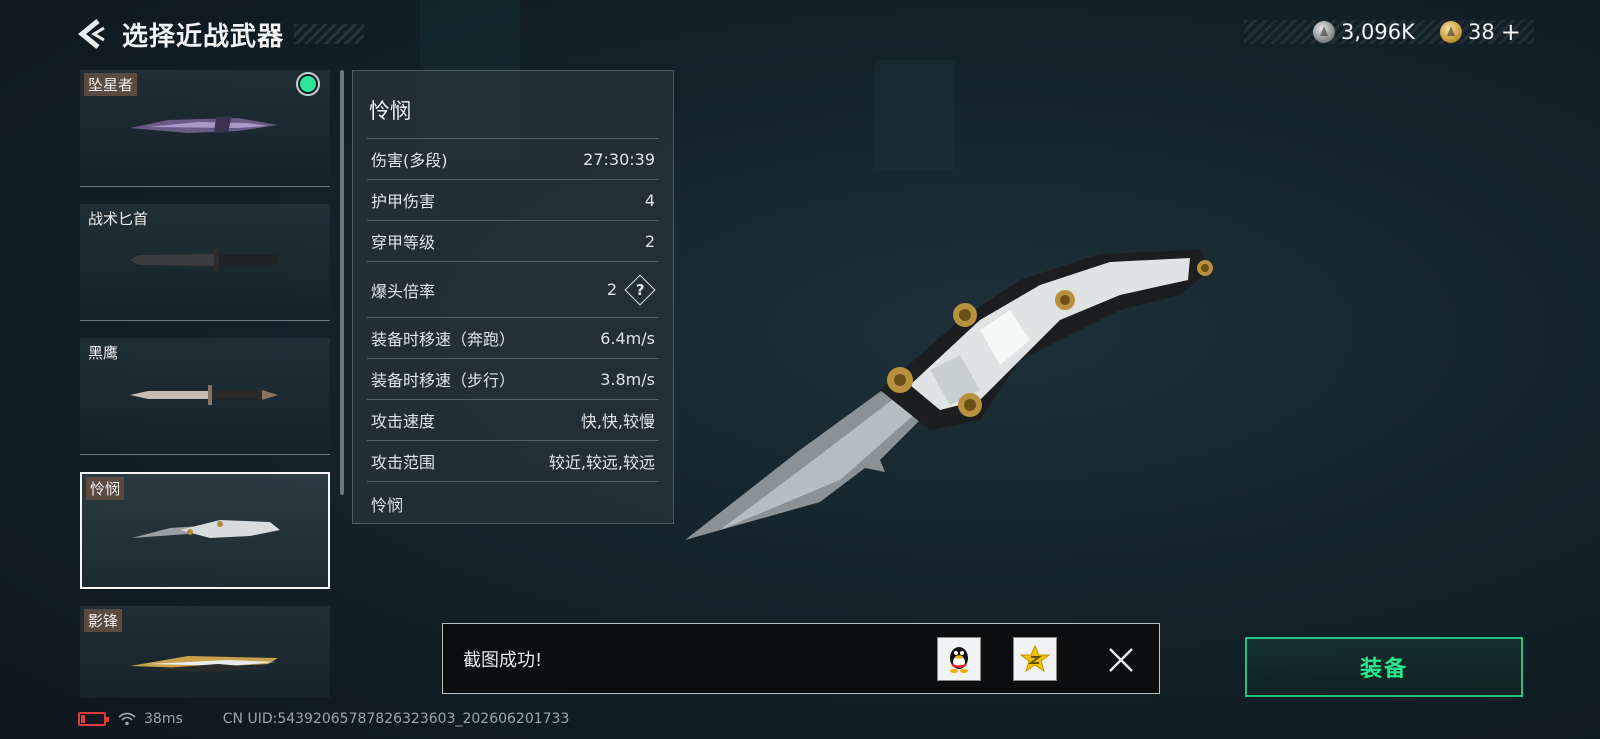 The image size is (1600, 739). I want to click on page-title: 选择近战武器, so click(203, 37).